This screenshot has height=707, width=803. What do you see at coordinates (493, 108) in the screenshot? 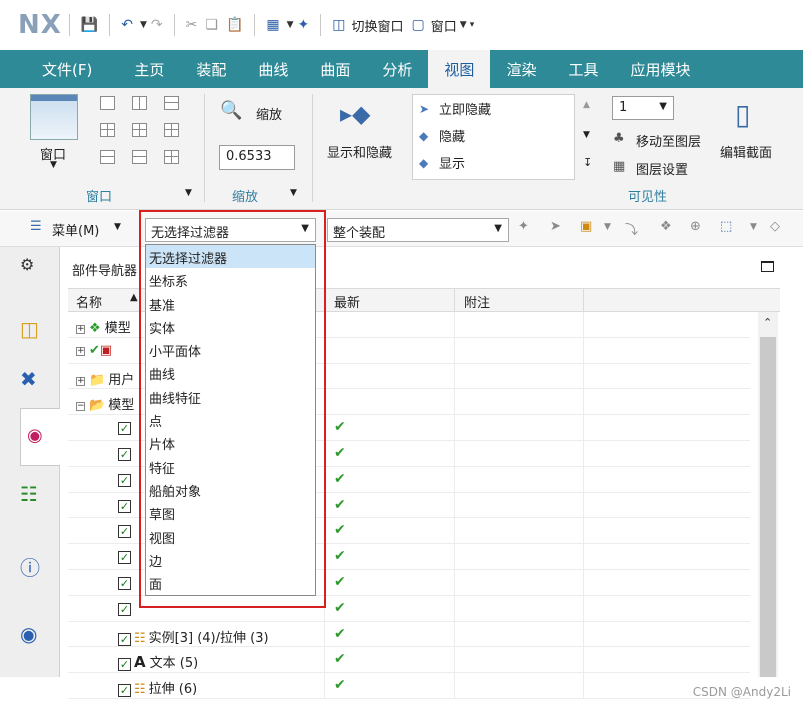
I see `list-item: ➤ 立即隐藏` at bounding box center [493, 108].